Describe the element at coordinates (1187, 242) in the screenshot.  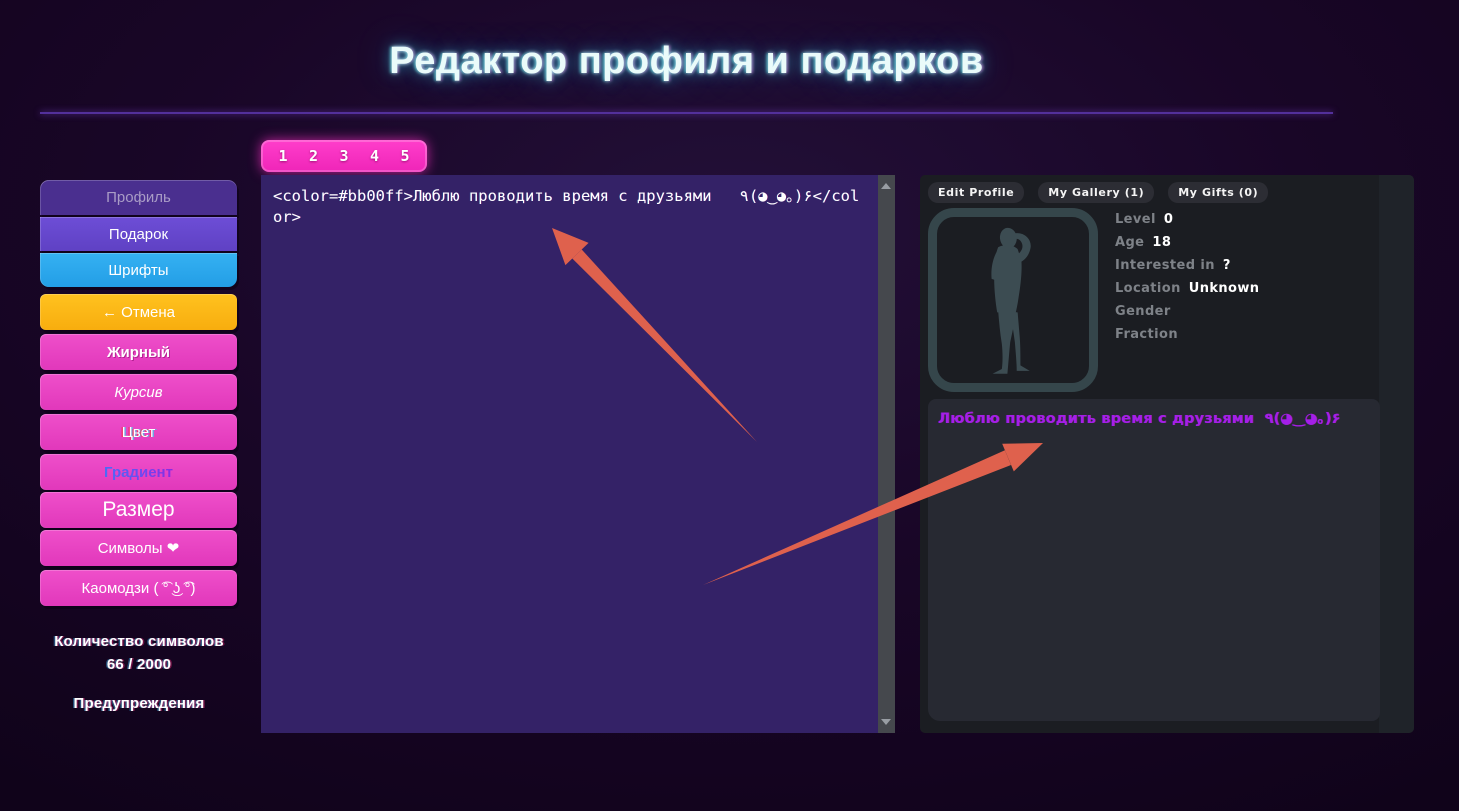
I see `stat-age: Age 18` at that location.